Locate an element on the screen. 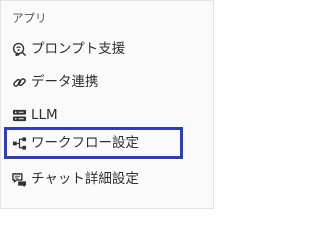 This screenshot has height=240, width=320. link-icon is located at coordinates (19, 82).